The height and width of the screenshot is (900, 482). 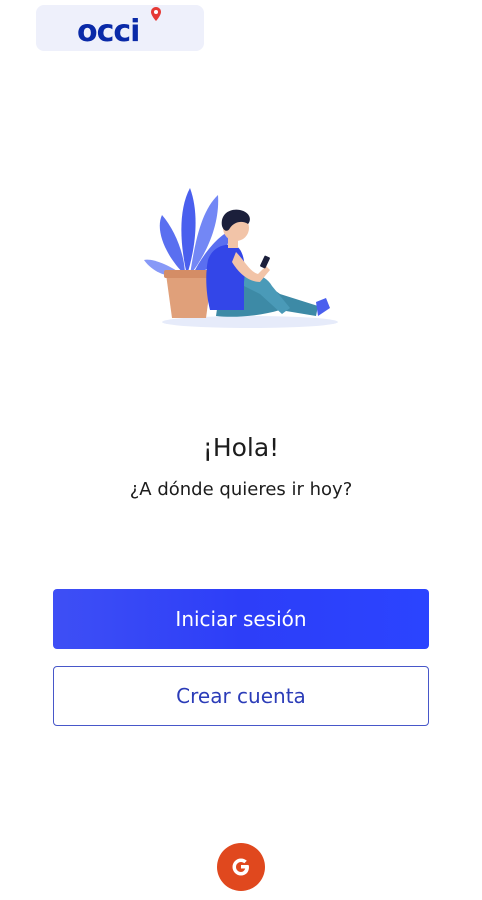 What do you see at coordinates (241, 258) in the screenshot?
I see `person-with-plant-illustration` at bounding box center [241, 258].